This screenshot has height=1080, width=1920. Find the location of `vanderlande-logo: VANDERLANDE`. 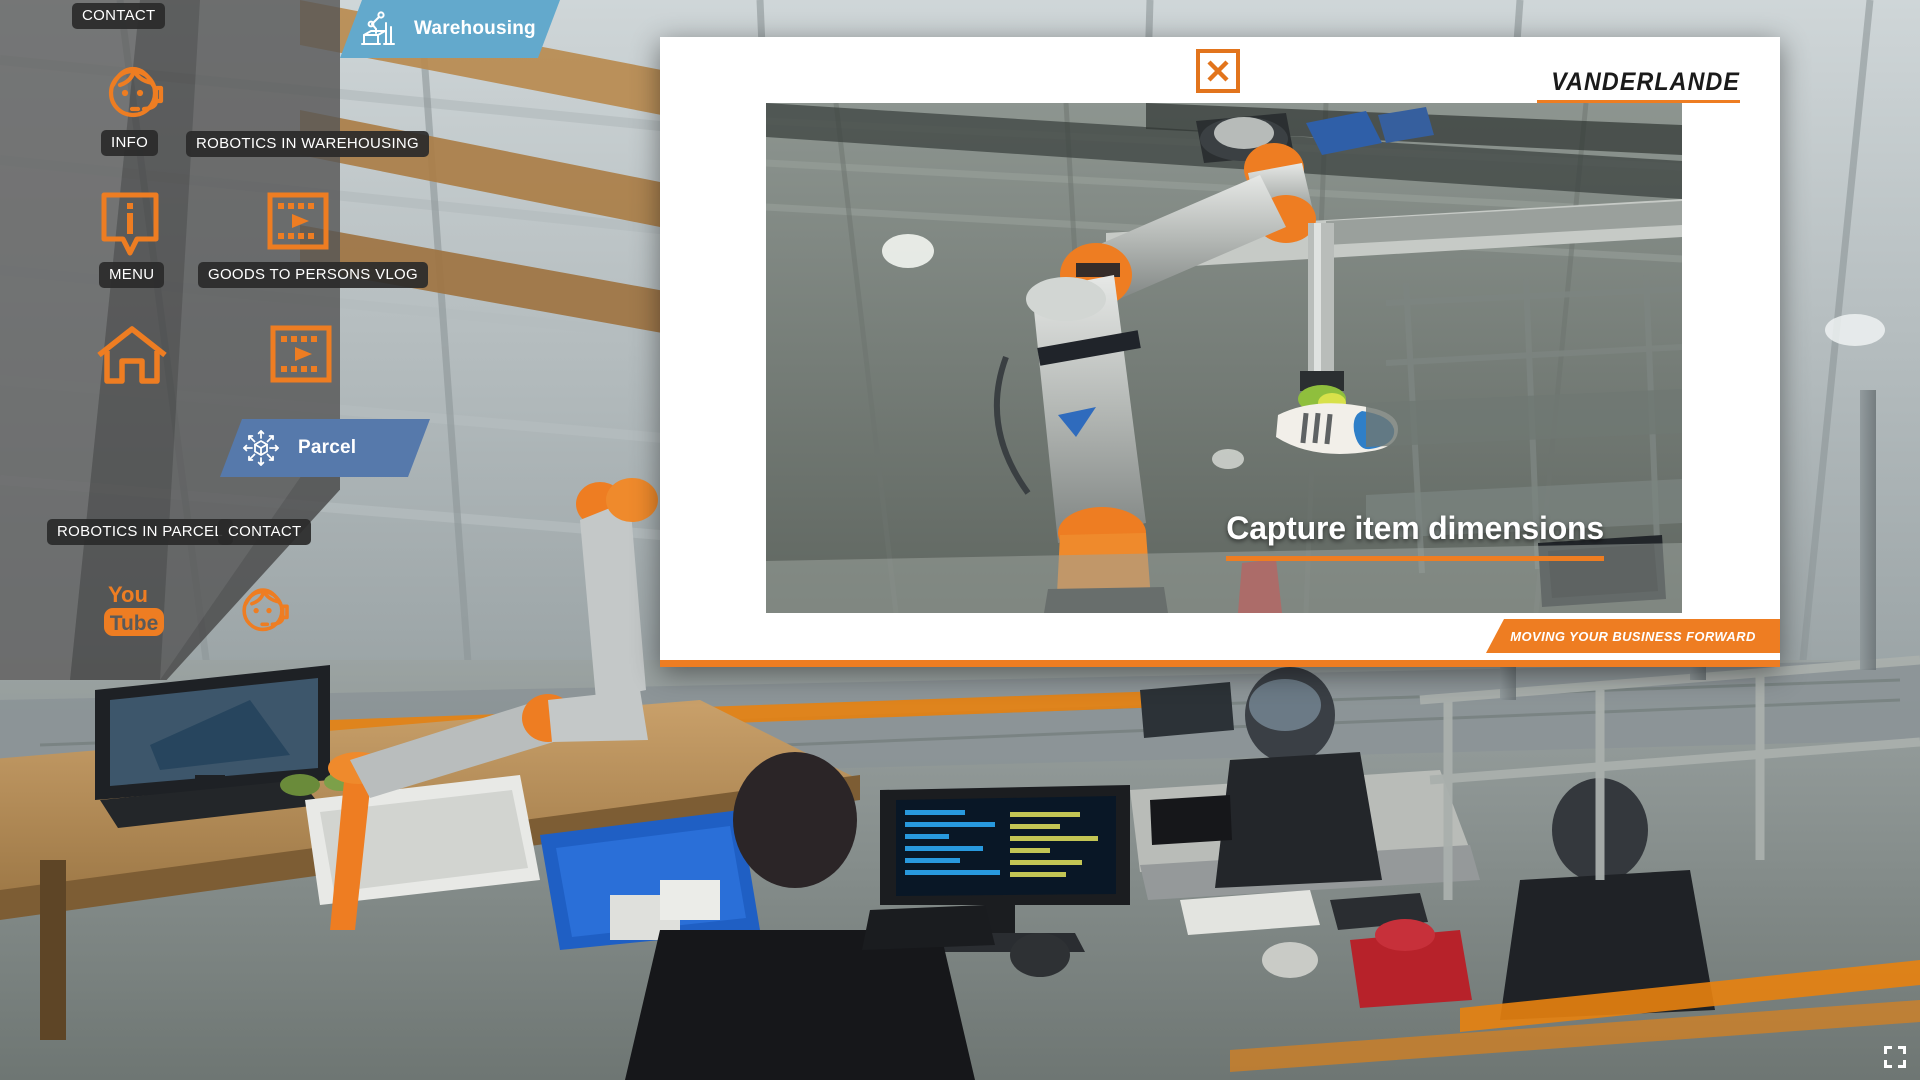

vanderlande-logo: VANDERLANDE is located at coordinates (1638, 85).